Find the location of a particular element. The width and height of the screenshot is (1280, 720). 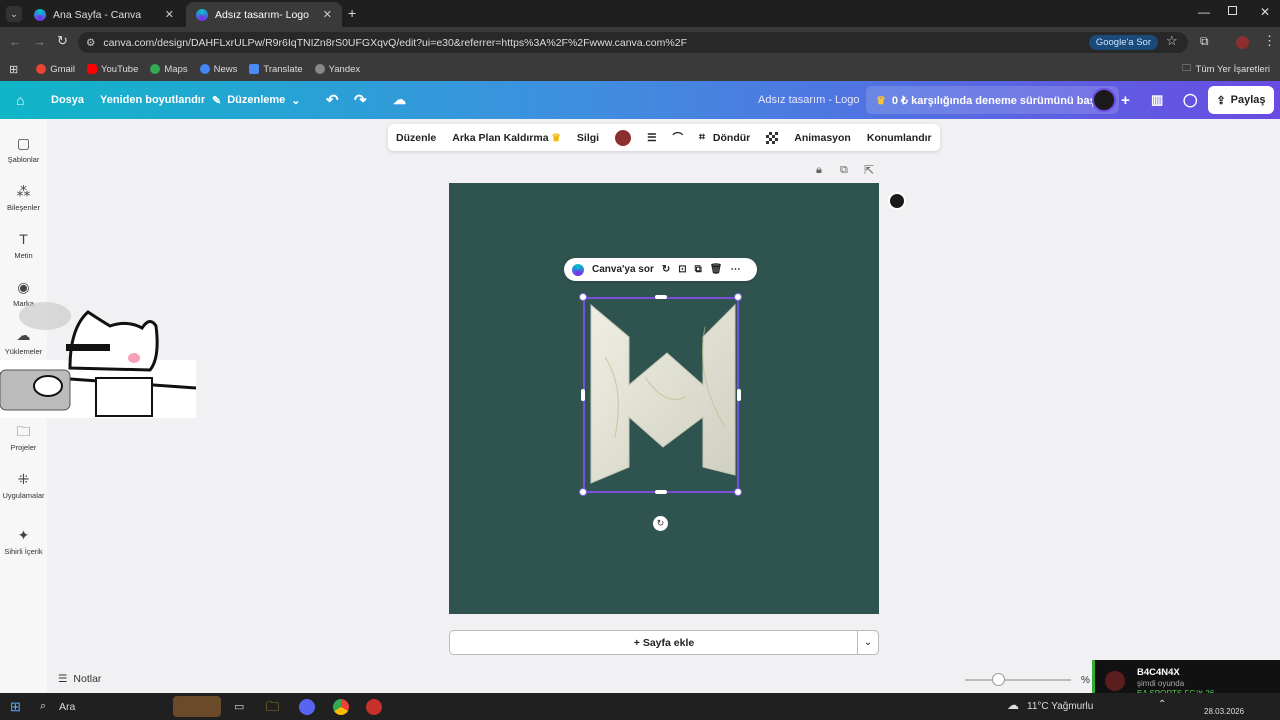

chrome-icon is located at coordinates (341, 707).